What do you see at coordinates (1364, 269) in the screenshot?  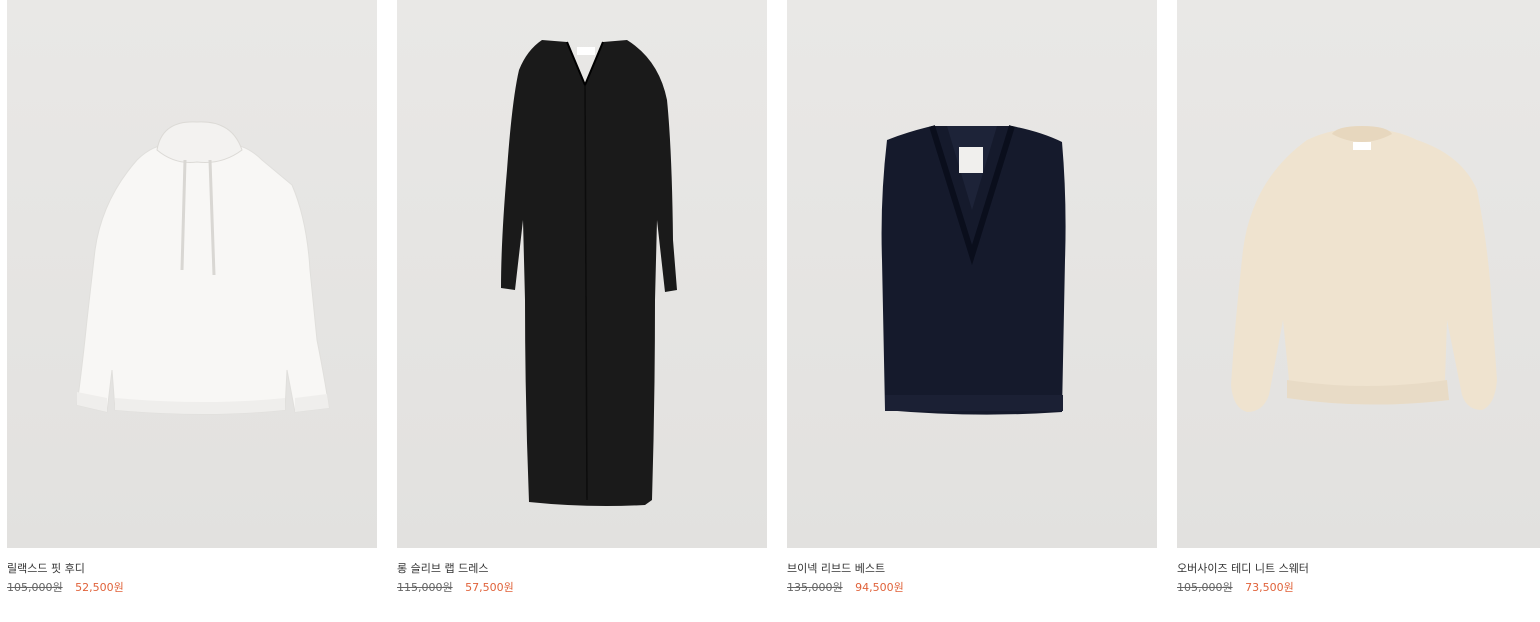 I see `cream-teddy-sweater-icon` at bounding box center [1364, 269].